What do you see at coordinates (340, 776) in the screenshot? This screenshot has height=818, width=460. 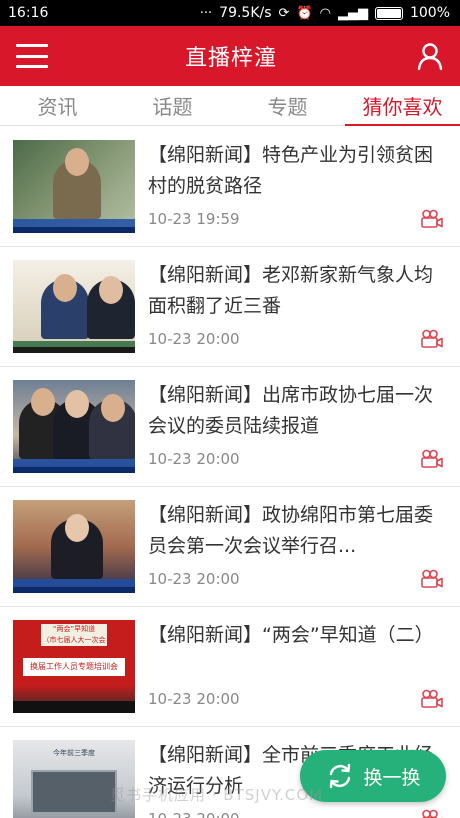 I see `refresh-icon` at bounding box center [340, 776].